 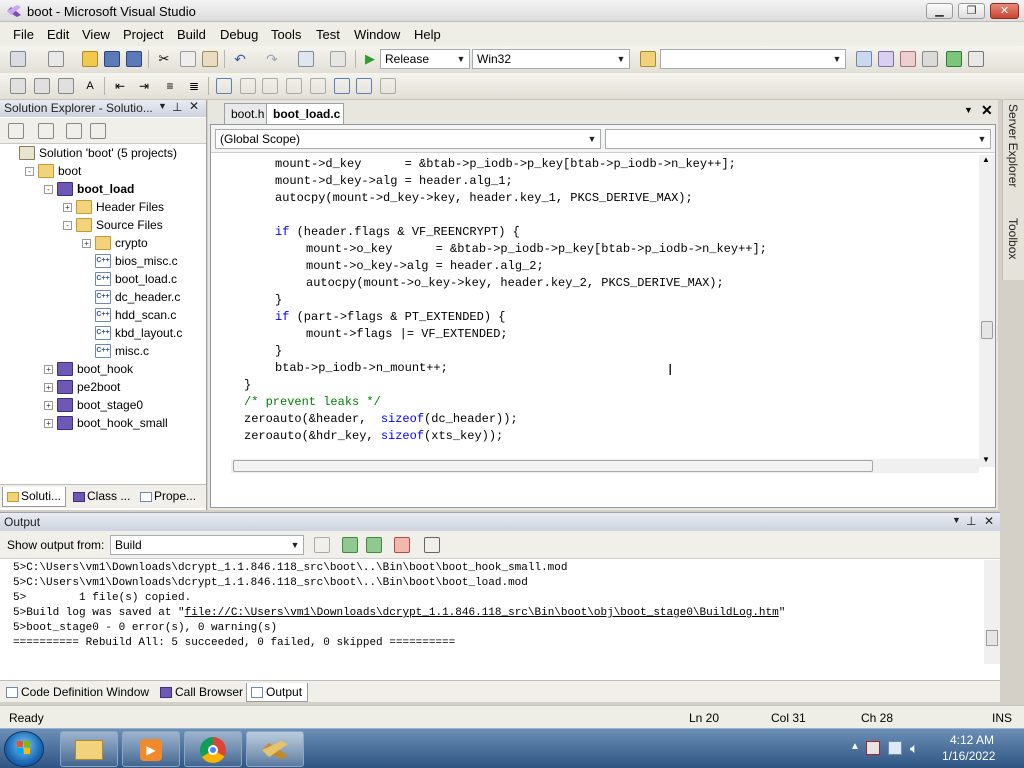 I want to click on scroll-down-icon: ▼, so click(x=986, y=459).